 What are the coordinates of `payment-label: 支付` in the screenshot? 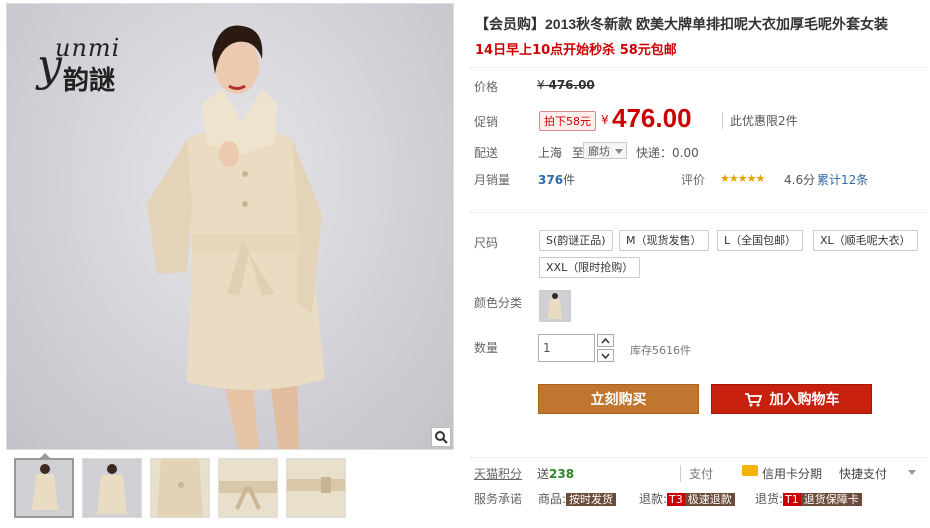 It's located at (696, 473).